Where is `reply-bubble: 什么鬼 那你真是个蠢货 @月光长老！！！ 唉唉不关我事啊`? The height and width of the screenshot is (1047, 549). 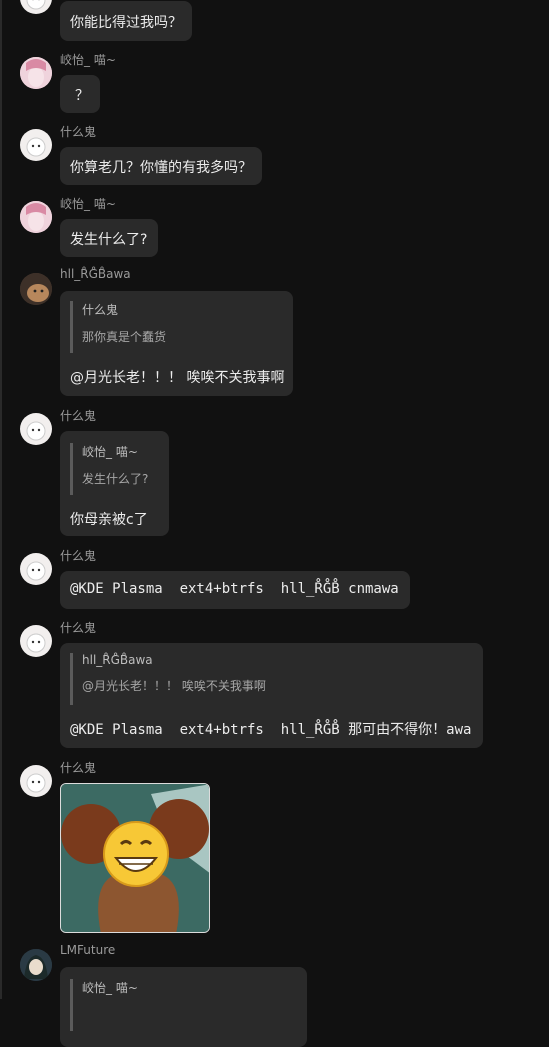 reply-bubble: 什么鬼 那你真是个蠢货 @月光长老！！！ 唉唉不关我事啊 is located at coordinates (176, 343).